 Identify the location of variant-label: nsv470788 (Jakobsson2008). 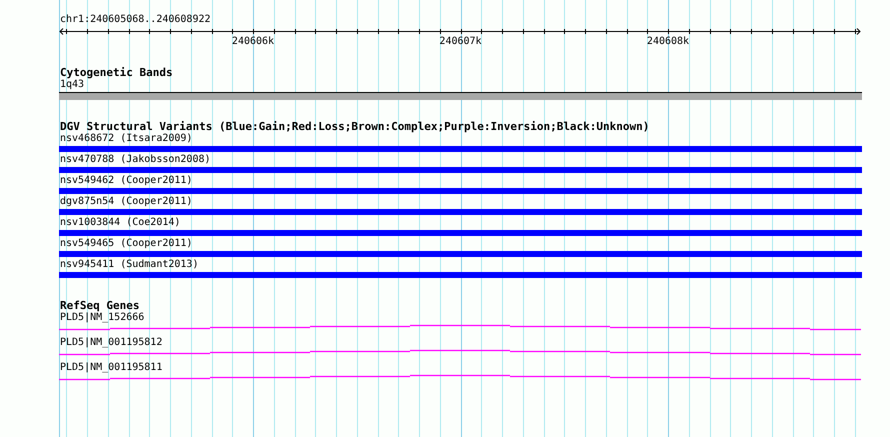
(135, 160).